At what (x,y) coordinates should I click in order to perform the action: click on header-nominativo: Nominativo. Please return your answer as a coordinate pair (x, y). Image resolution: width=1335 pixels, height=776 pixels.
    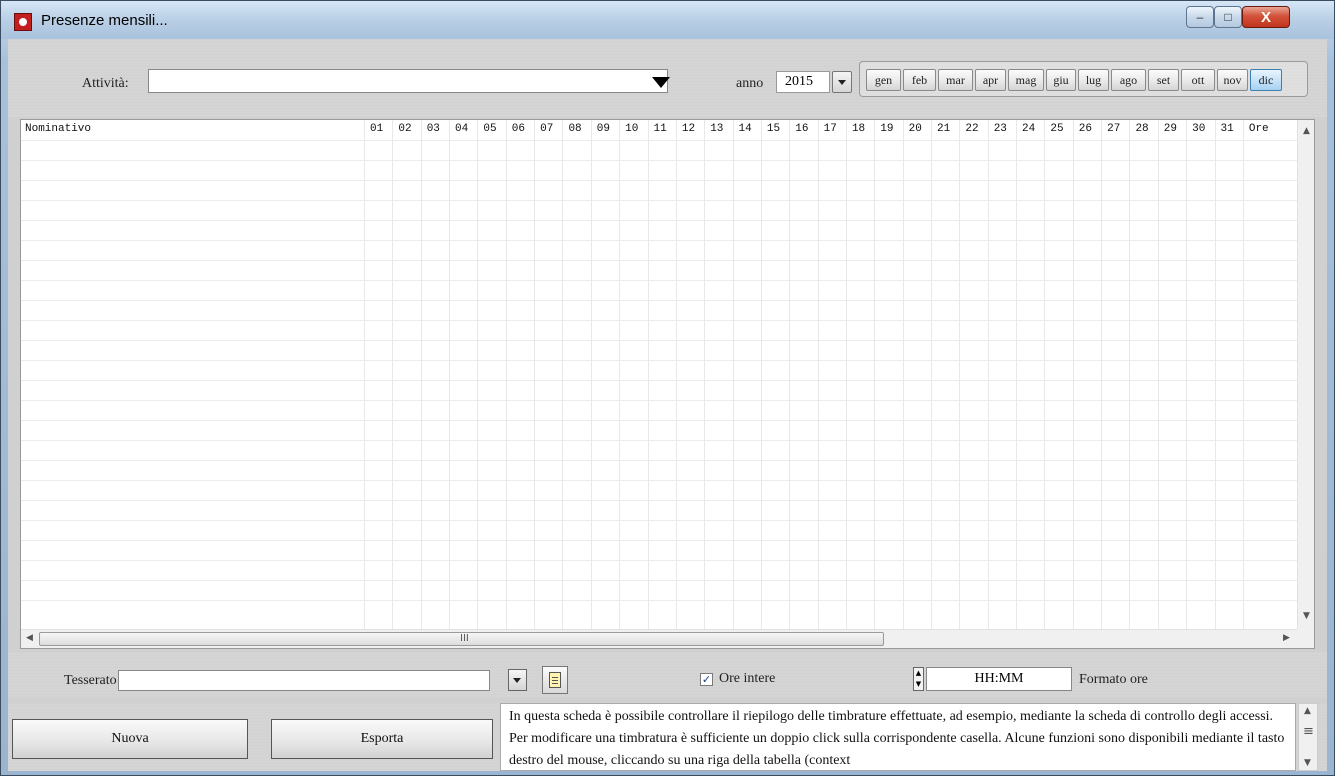
    Looking at the image, I should click on (58, 129).